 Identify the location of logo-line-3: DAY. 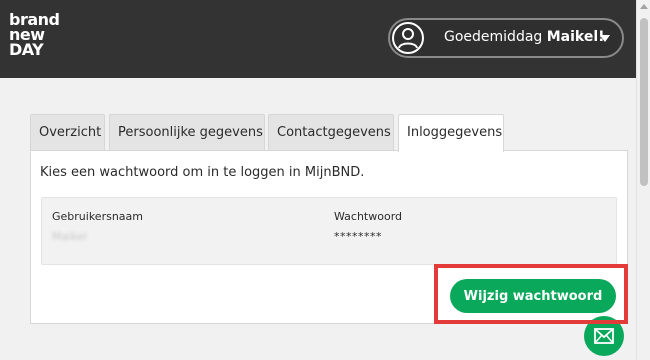
(26, 49).